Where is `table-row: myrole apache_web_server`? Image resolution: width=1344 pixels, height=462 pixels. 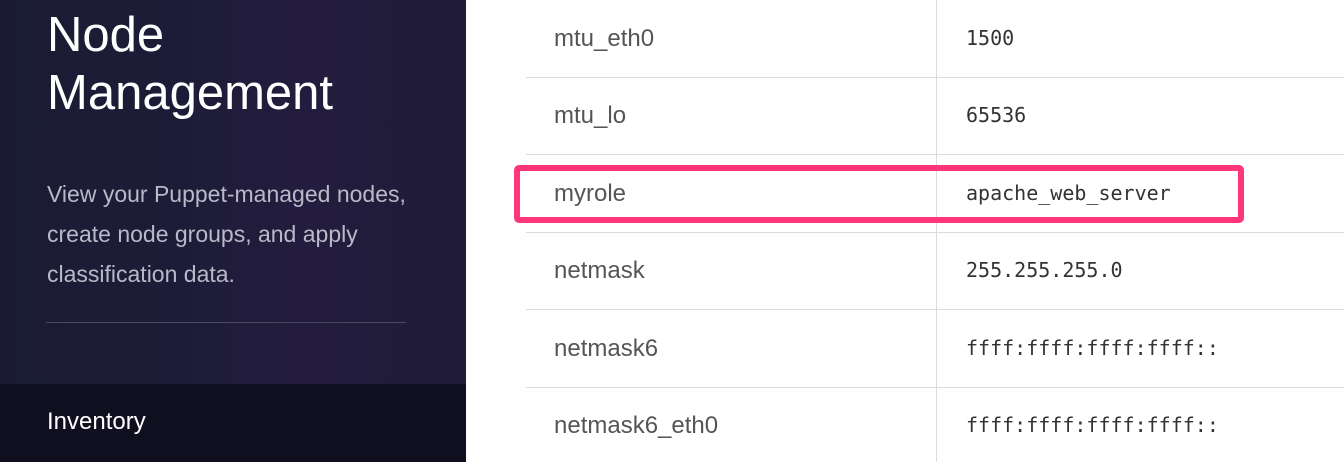
table-row: myrole apache_web_server is located at coordinates (935, 194).